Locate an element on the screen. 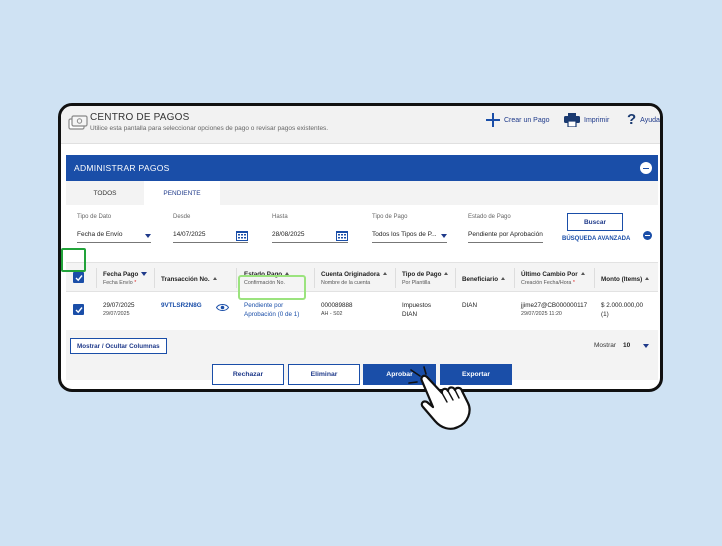  to-label: Hasta is located at coordinates (280, 217).